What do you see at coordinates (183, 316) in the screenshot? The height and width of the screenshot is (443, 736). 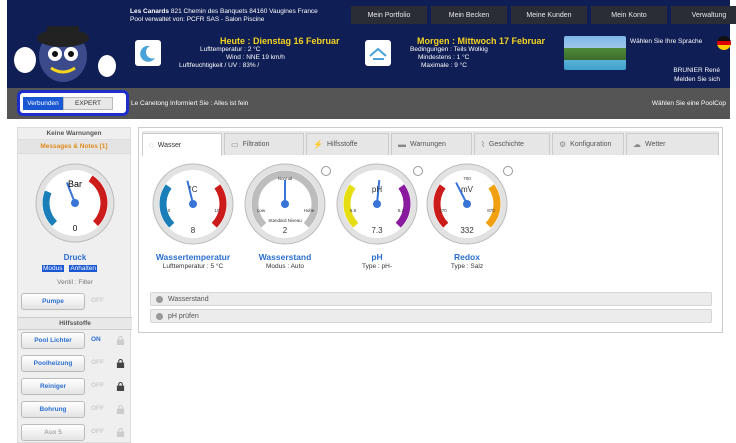 I see `ph-check-panel-label: pH prüfen` at bounding box center [183, 316].